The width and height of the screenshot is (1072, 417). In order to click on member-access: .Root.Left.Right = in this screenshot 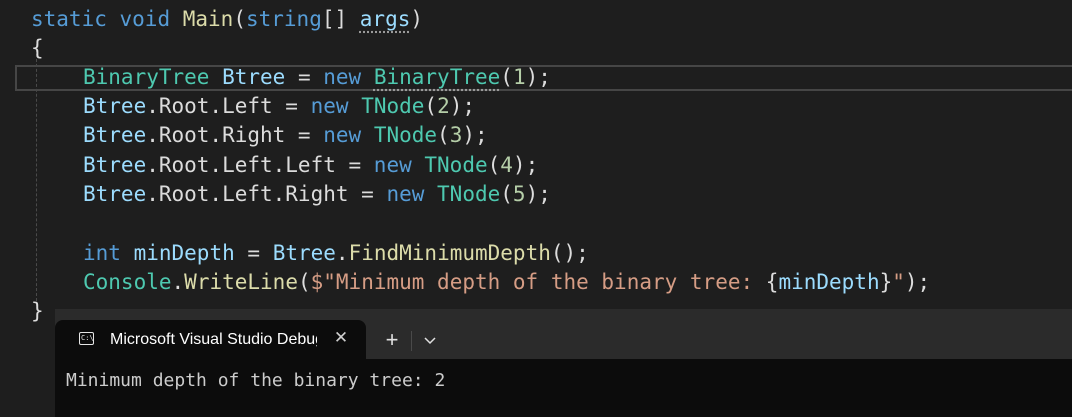, I will do `click(266, 194)`.